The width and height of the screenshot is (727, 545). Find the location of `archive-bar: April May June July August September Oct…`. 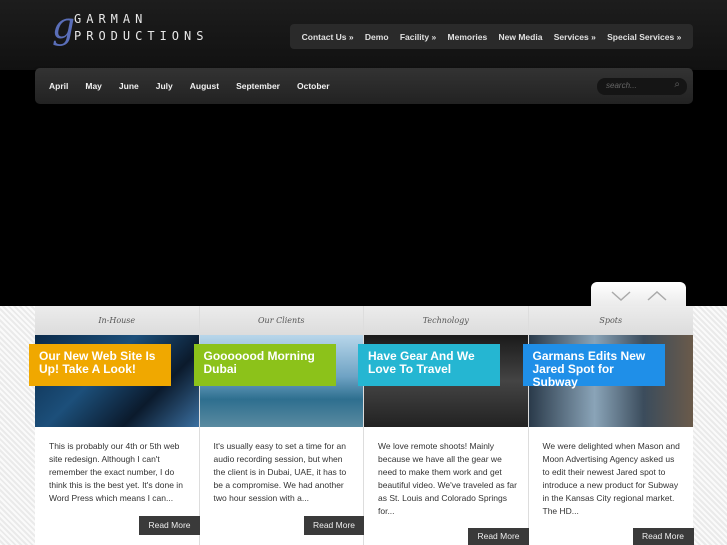

archive-bar: April May June July August September Oct… is located at coordinates (364, 86).